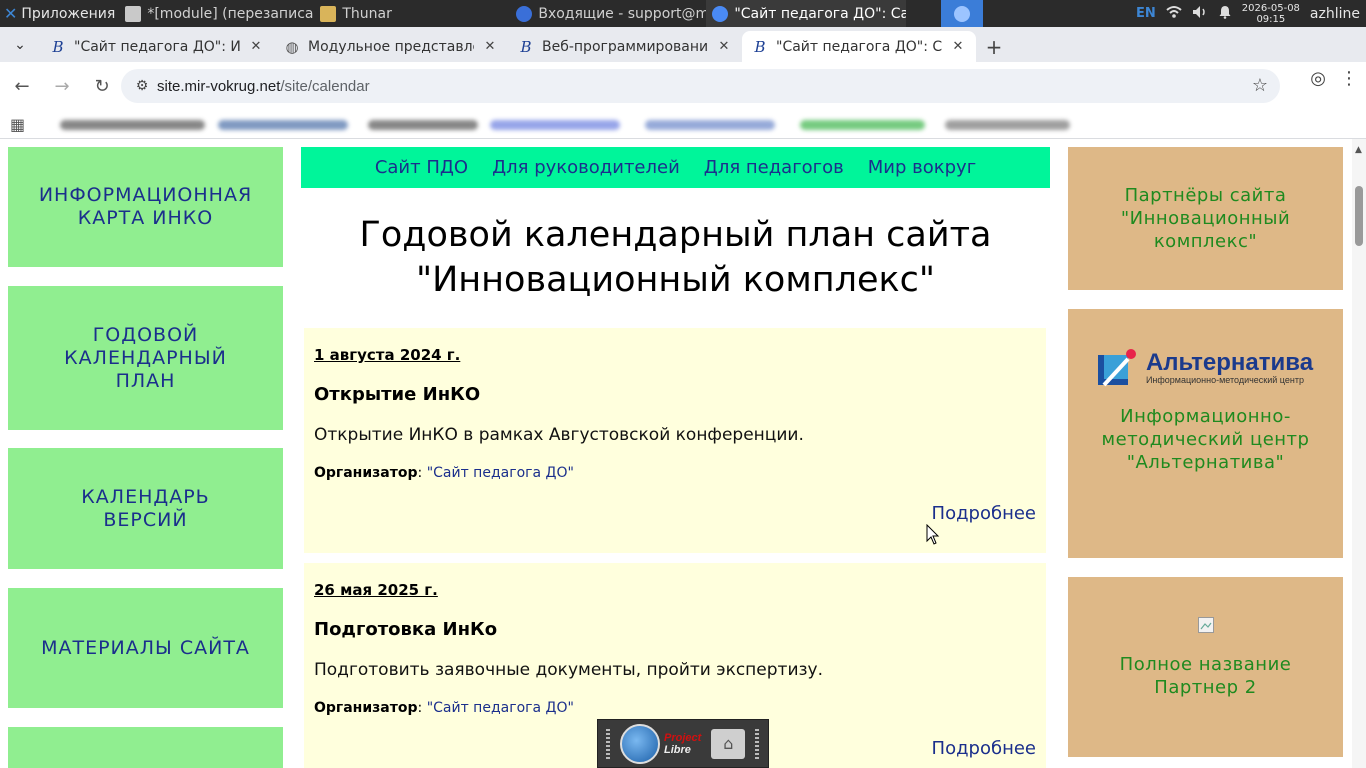 The width and height of the screenshot is (1366, 768). I want to click on alternativa-logo-subtitle: Информационно-методический центр, so click(1224, 380).